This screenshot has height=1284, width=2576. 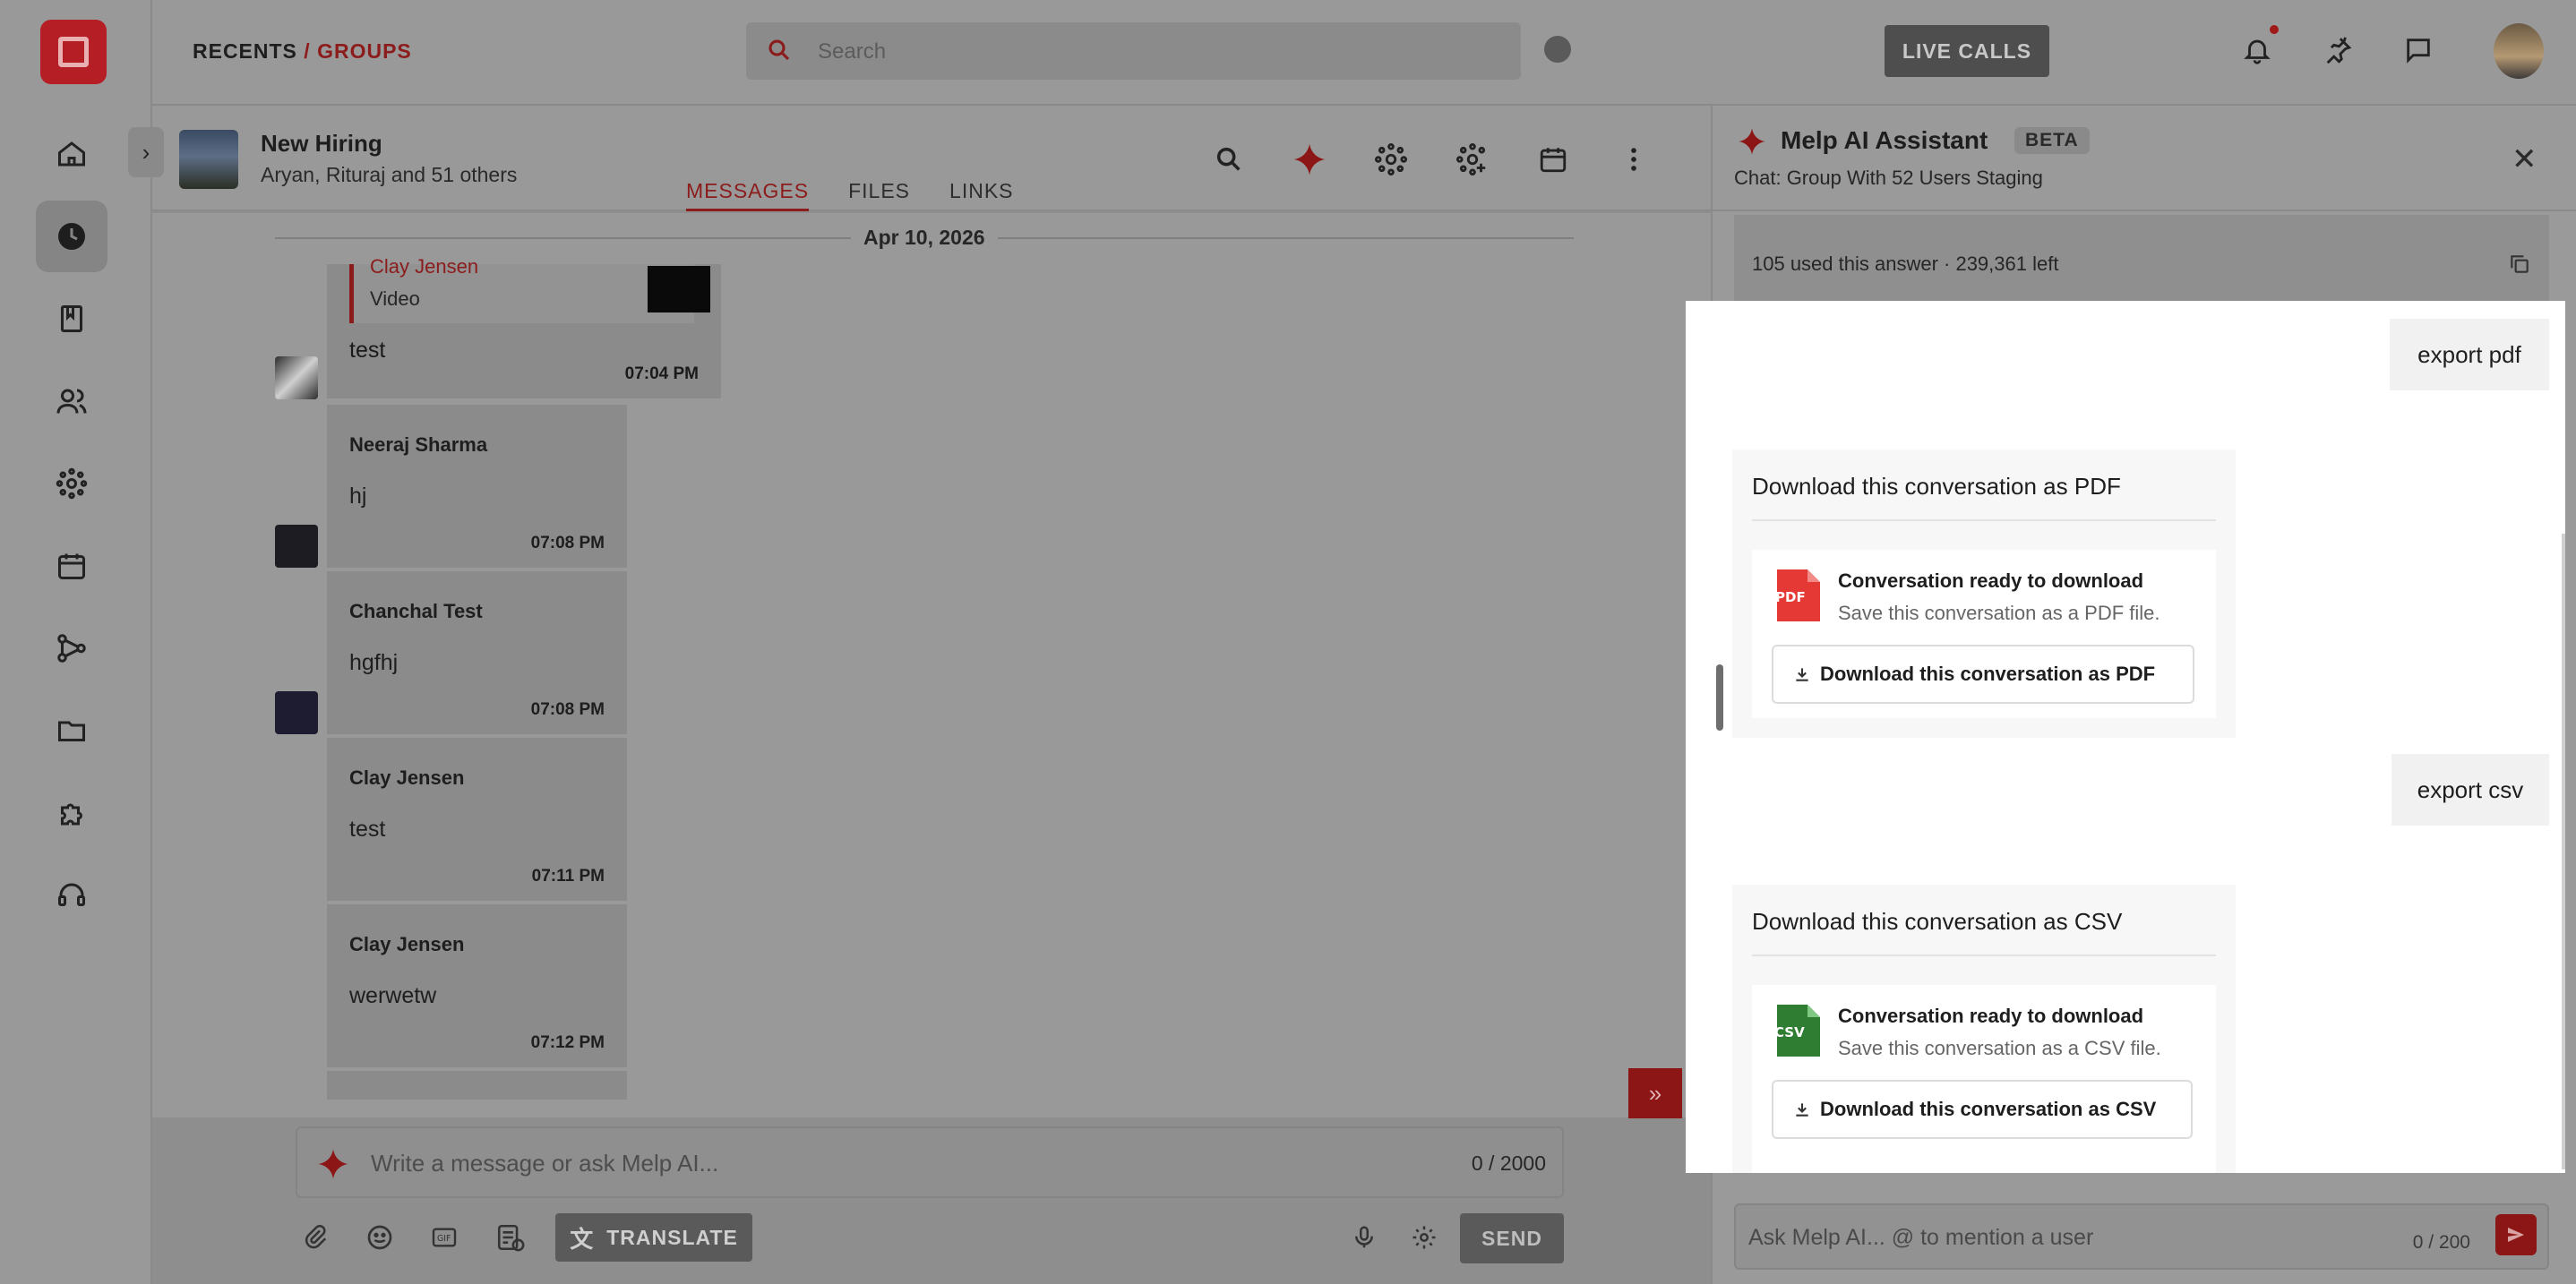 What do you see at coordinates (1802, 675) in the screenshot?
I see `download-icon` at bounding box center [1802, 675].